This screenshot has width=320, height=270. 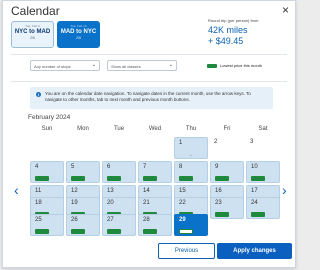 I want to click on next-month-arrow: ›, so click(x=284, y=190).